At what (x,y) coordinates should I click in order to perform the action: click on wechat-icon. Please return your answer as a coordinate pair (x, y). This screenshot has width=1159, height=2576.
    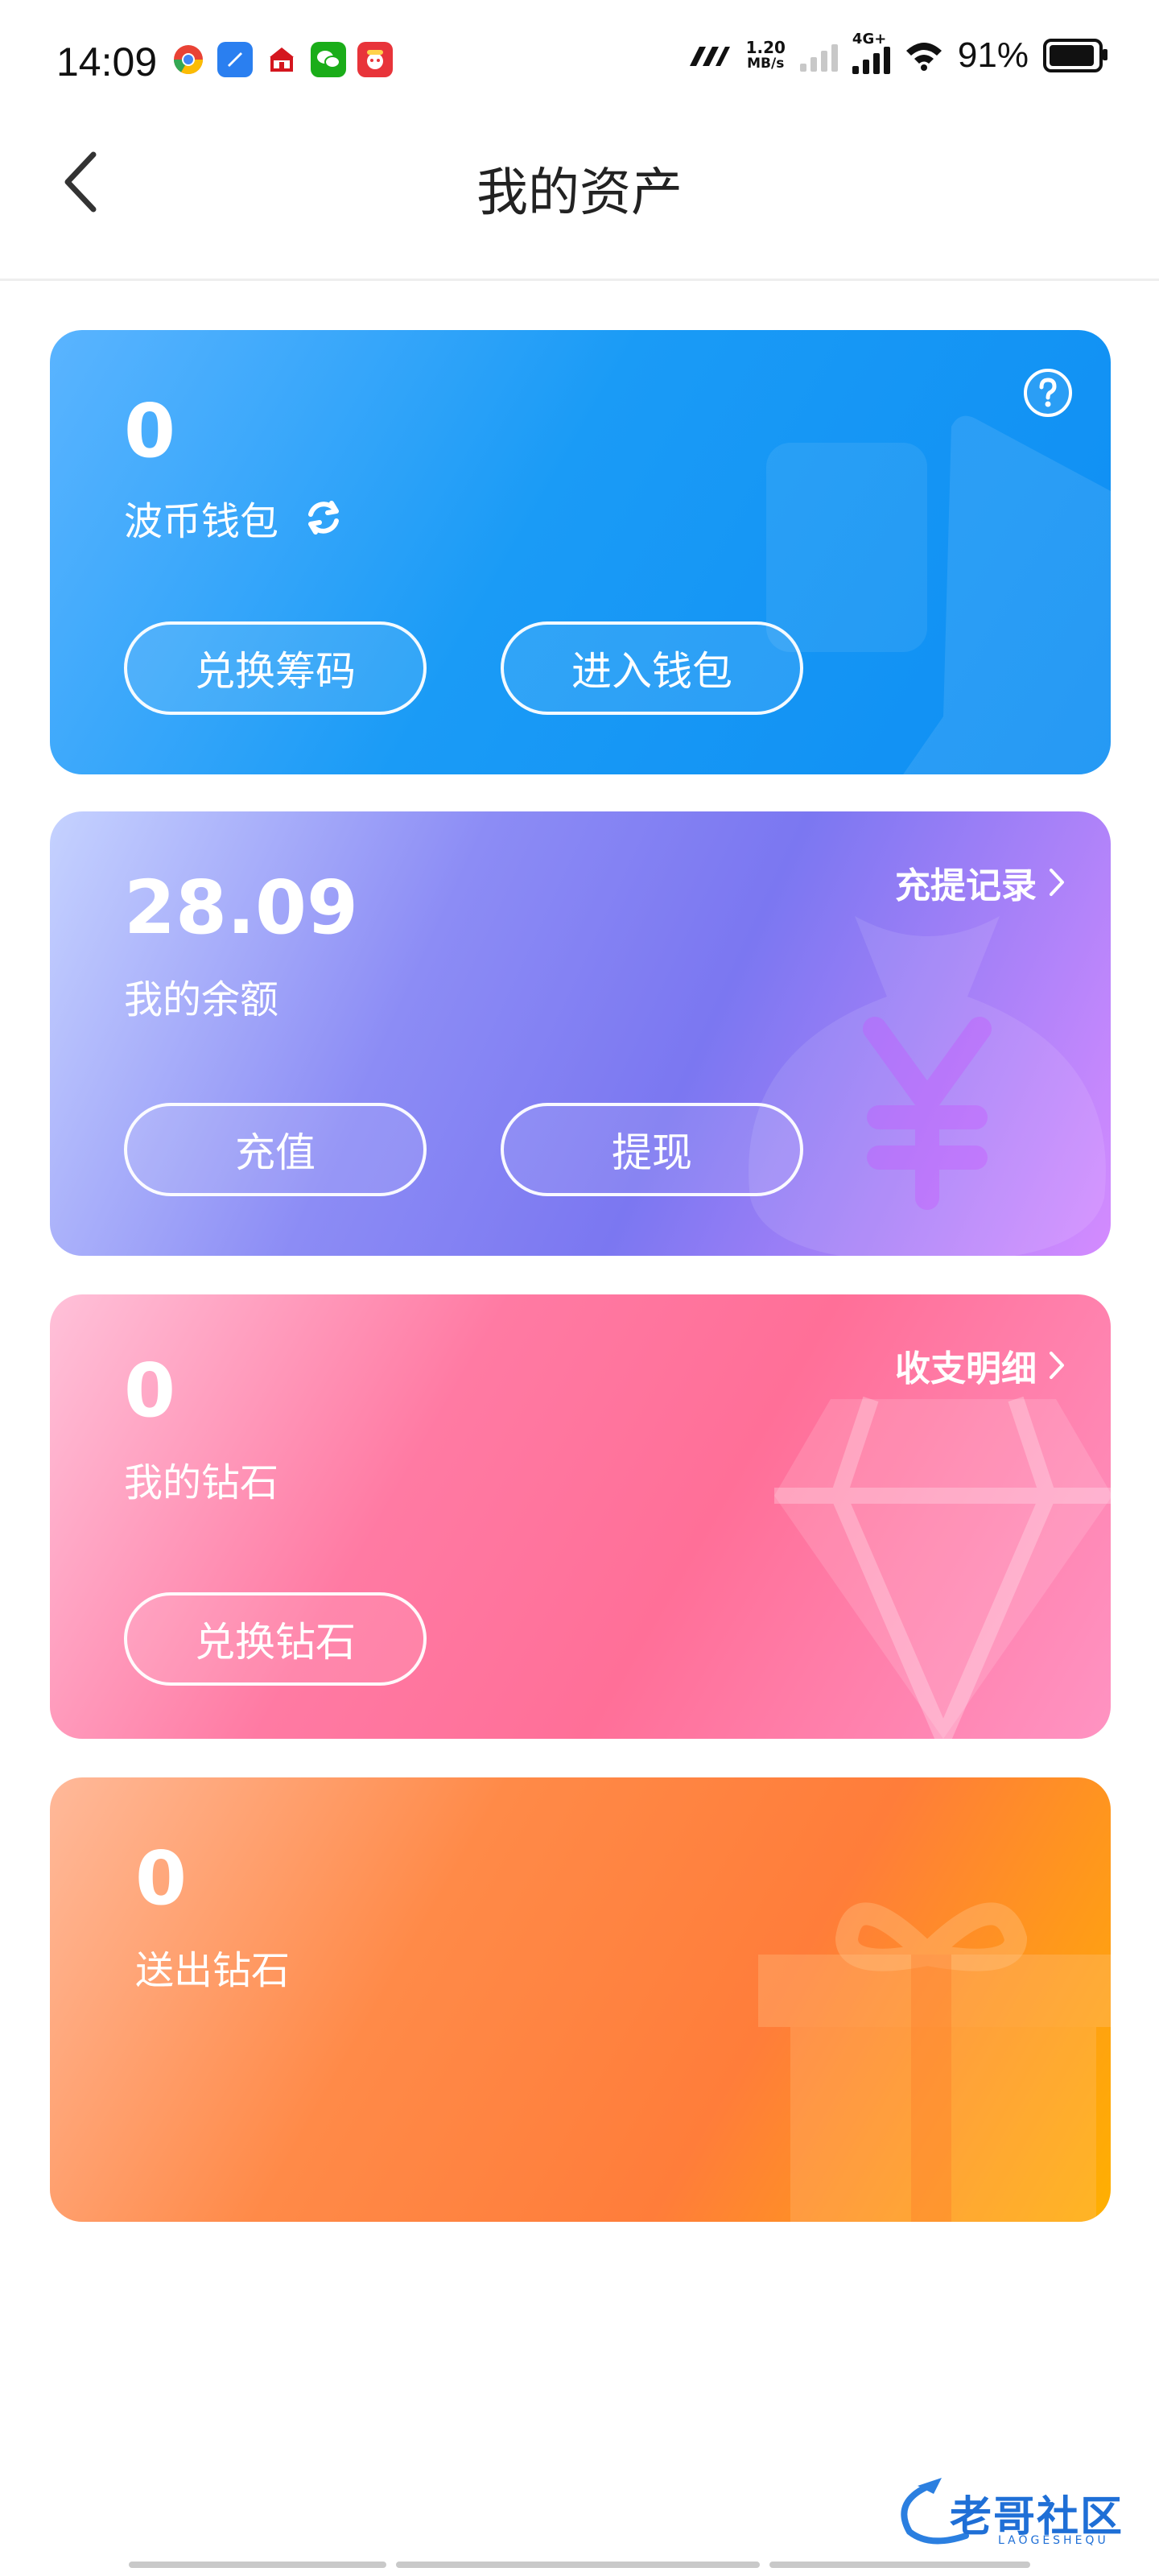
    Looking at the image, I should click on (328, 59).